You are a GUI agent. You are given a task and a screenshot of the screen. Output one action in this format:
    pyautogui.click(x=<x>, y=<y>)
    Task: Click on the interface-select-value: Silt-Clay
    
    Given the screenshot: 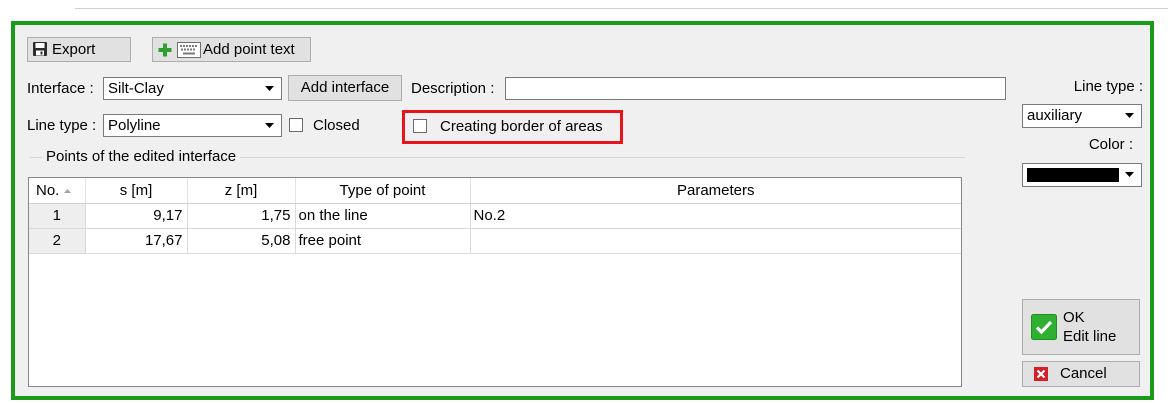 What is the action you would take?
    pyautogui.click(x=136, y=88)
    